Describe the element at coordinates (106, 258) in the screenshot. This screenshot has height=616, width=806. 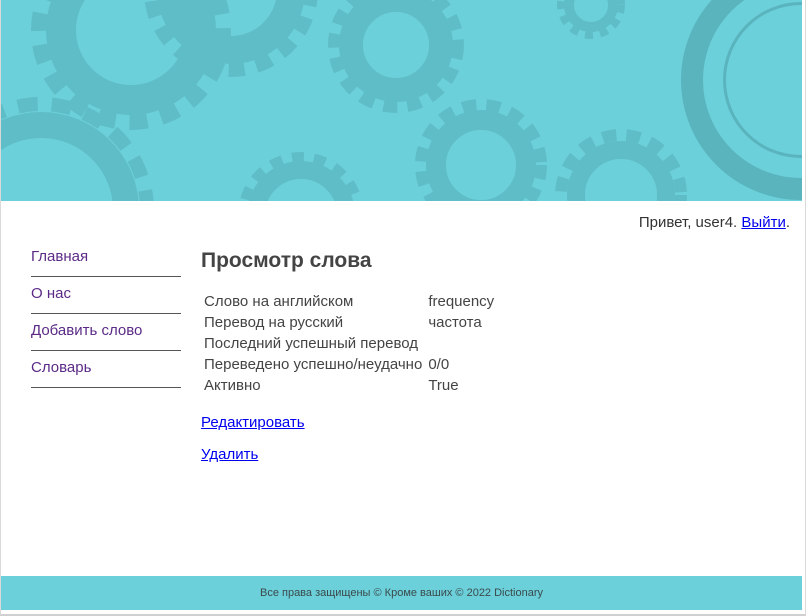
I see `sidebar-item-home: Главная` at that location.